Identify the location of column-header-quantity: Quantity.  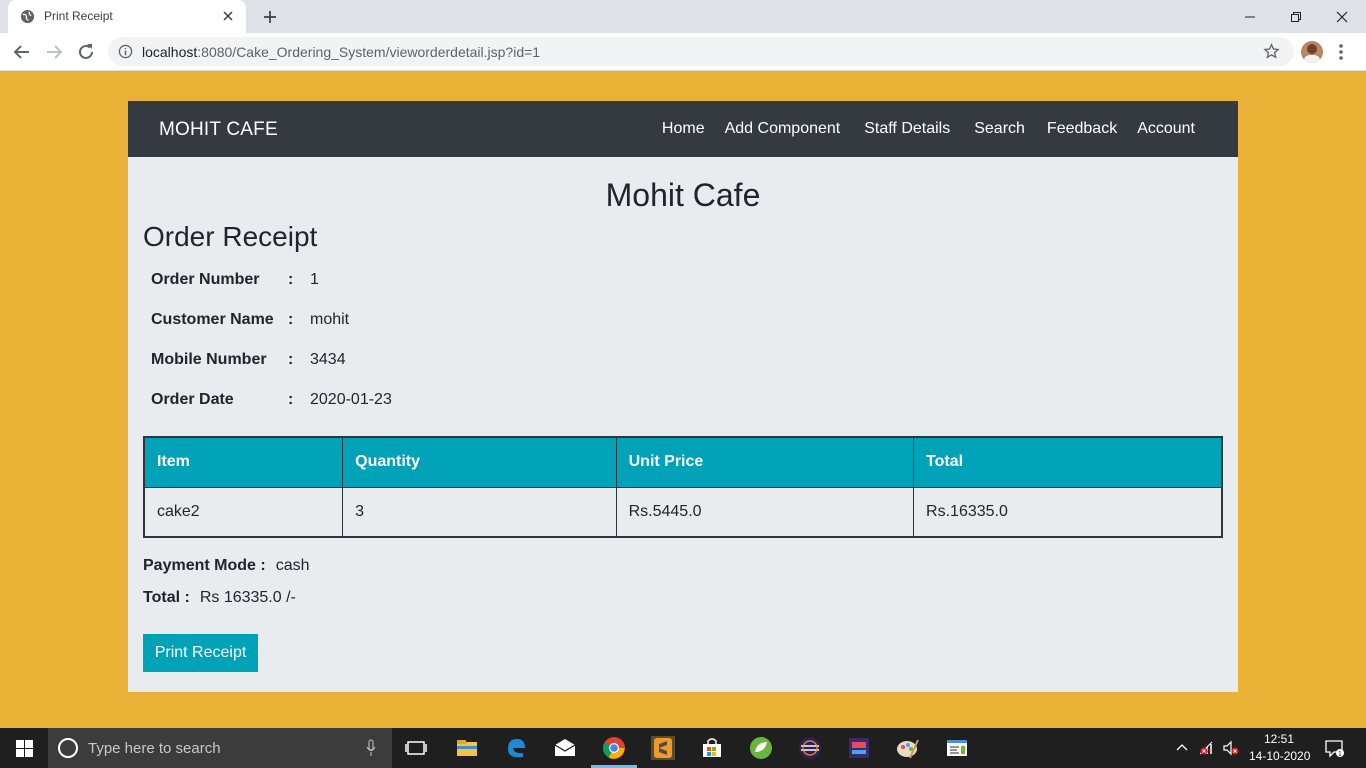
(479, 462).